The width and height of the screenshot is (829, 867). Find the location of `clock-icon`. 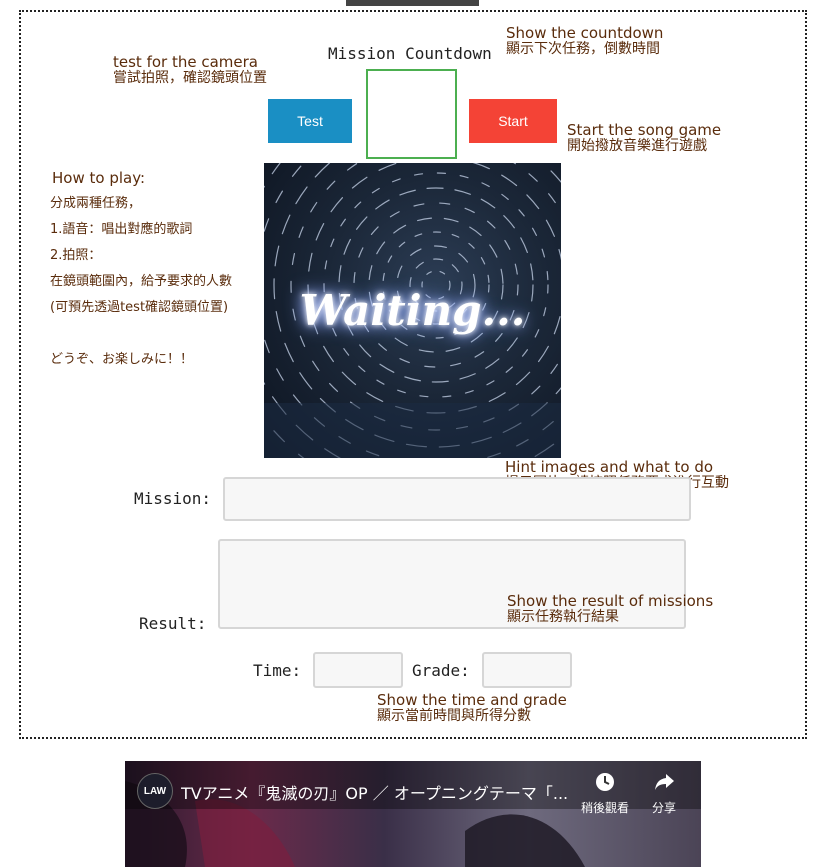

clock-icon is located at coordinates (605, 782).